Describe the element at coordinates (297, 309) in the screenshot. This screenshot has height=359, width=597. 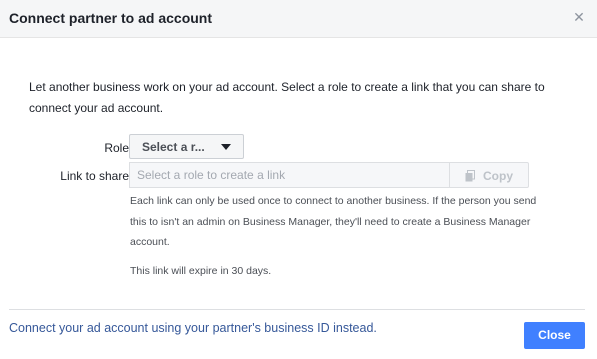
I see `footer-divider` at that location.